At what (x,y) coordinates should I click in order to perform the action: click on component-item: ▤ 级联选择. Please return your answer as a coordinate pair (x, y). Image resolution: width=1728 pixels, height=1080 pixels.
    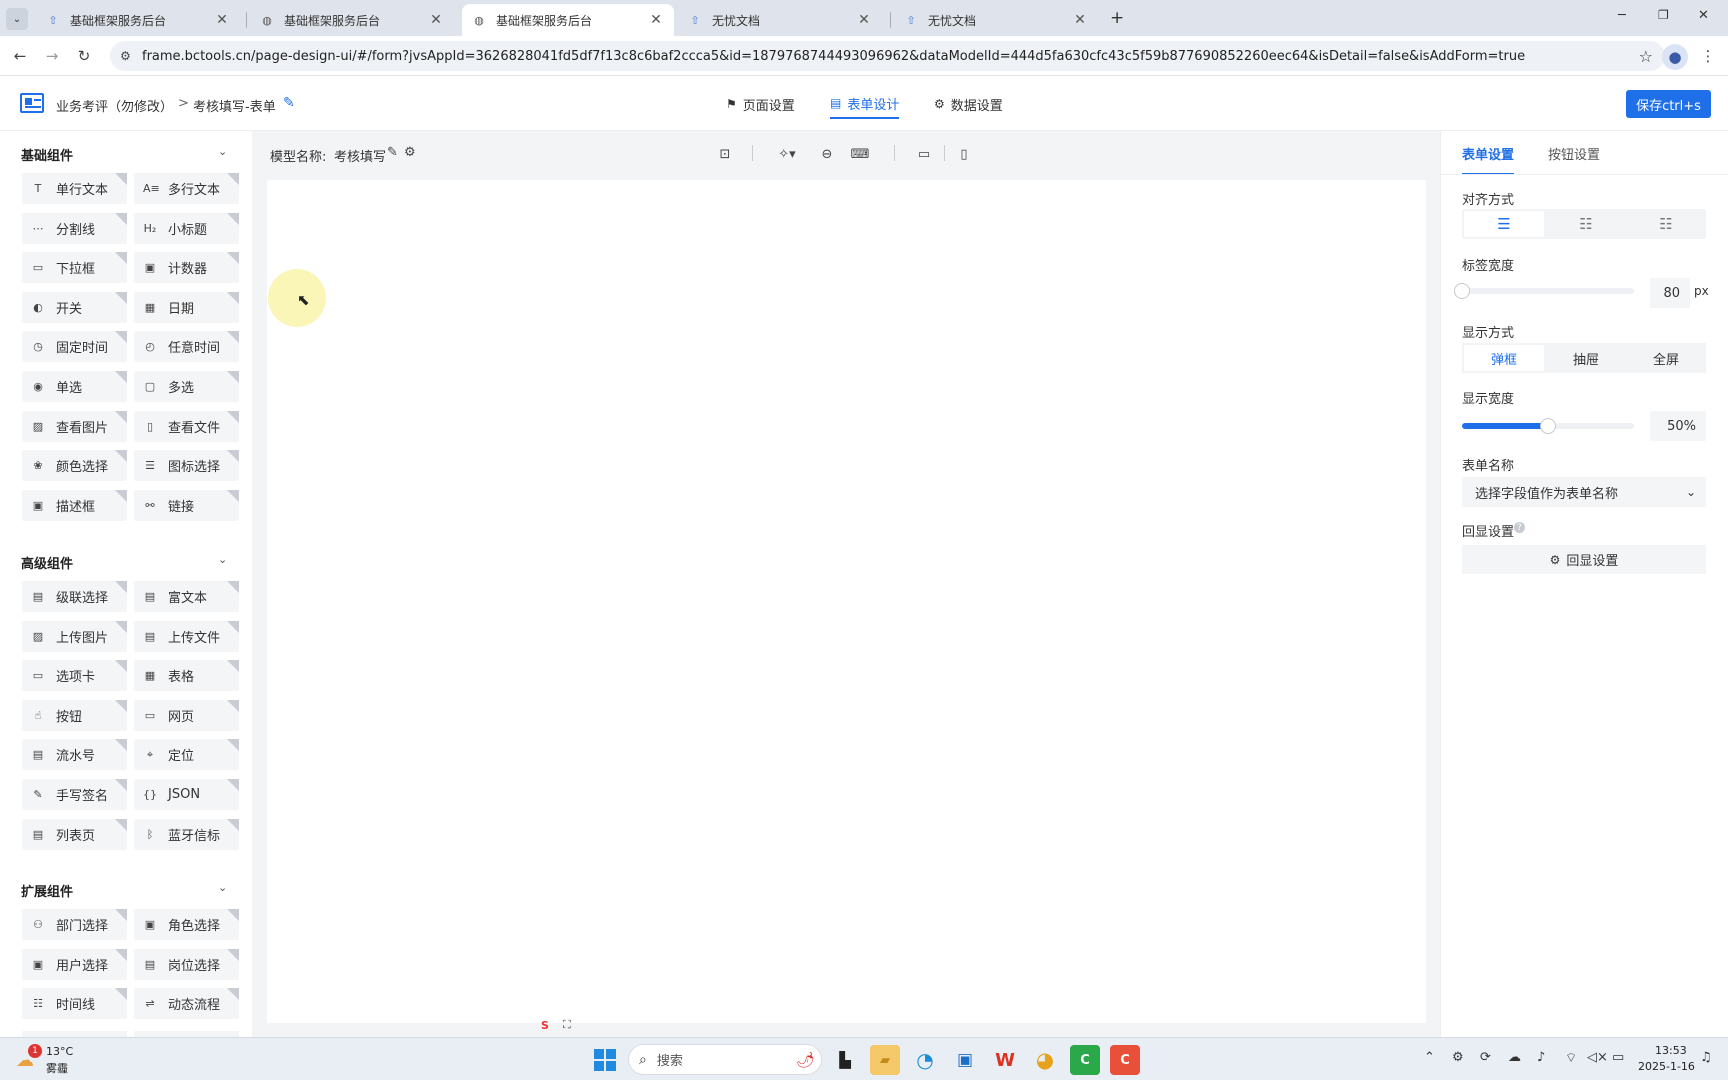
    Looking at the image, I should click on (74, 596).